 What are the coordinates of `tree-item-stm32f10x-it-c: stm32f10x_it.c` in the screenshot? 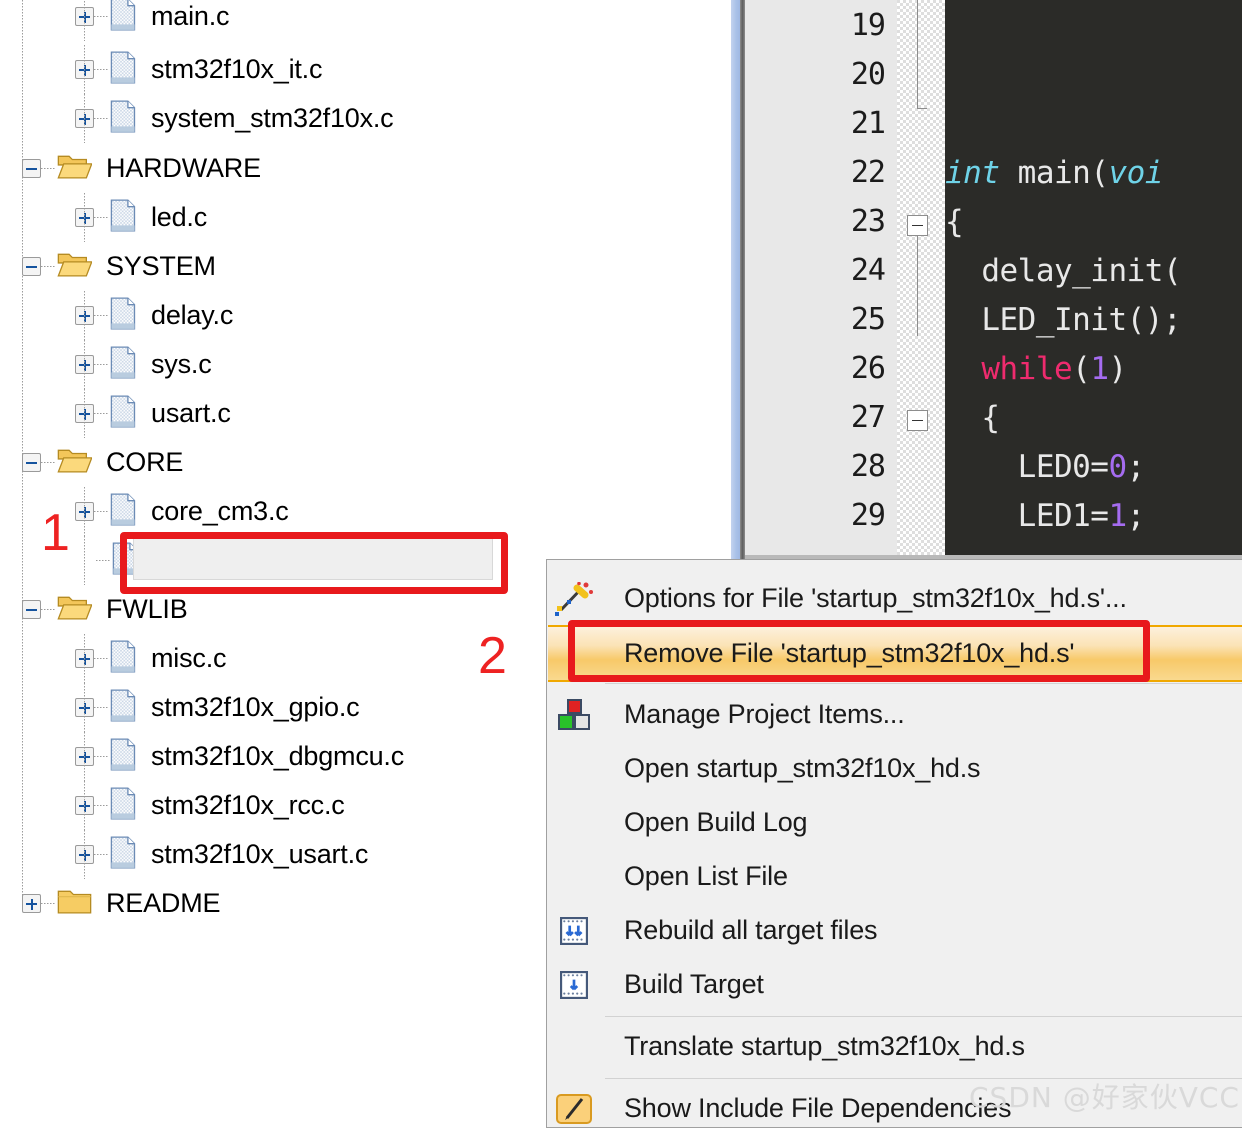 It's located at (198, 69).